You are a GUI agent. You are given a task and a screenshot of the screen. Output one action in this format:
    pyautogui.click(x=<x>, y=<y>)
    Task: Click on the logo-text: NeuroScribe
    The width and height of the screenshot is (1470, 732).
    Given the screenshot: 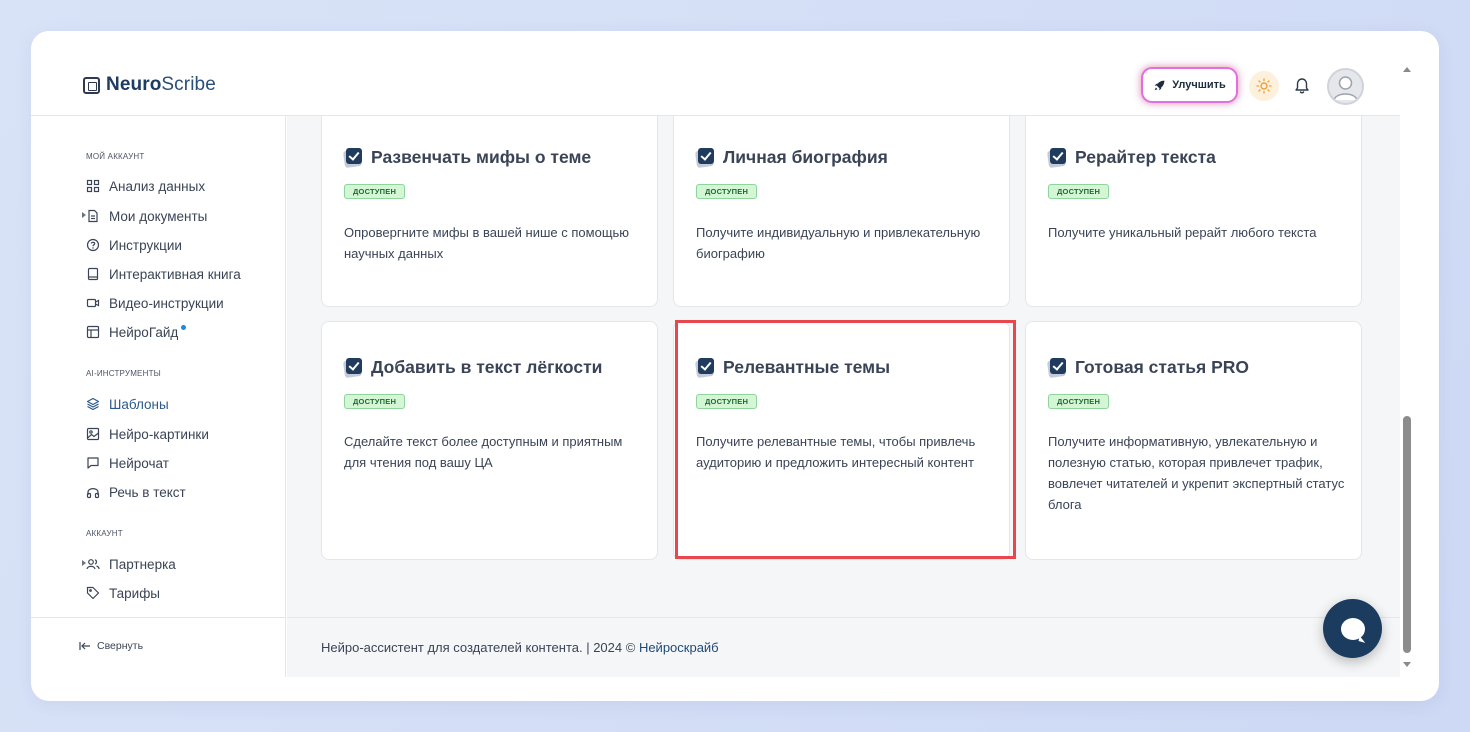 What is the action you would take?
    pyautogui.click(x=161, y=84)
    